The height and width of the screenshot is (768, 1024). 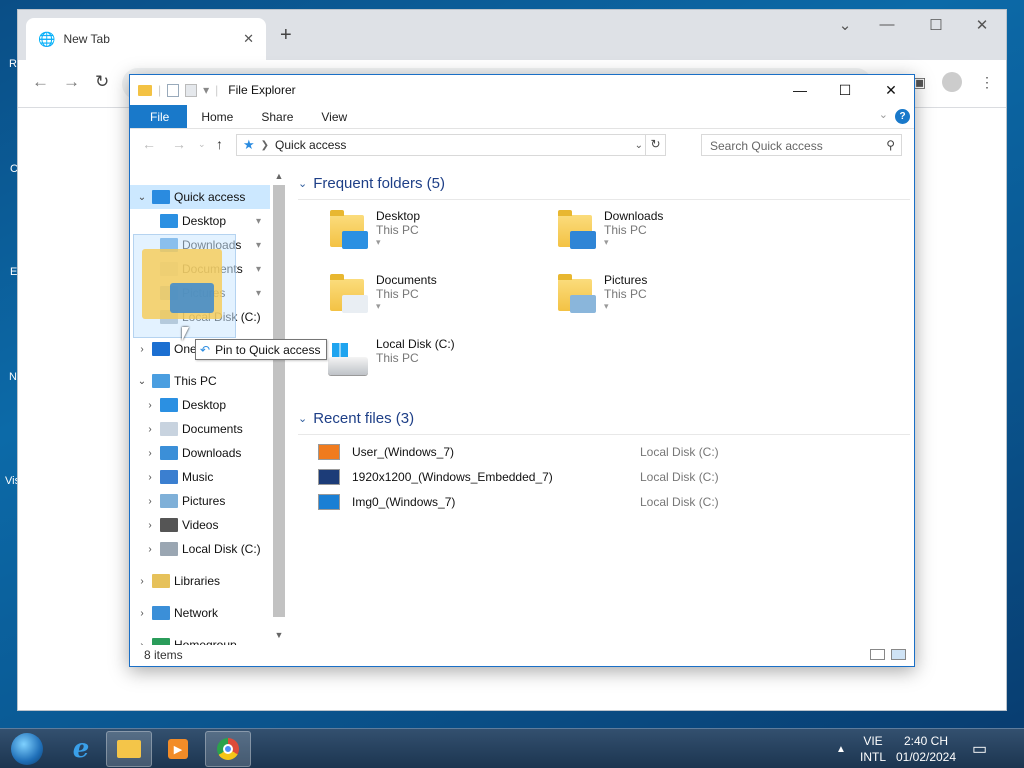 What do you see at coordinates (217, 116) in the screenshot?
I see `tab-home: Home` at bounding box center [217, 116].